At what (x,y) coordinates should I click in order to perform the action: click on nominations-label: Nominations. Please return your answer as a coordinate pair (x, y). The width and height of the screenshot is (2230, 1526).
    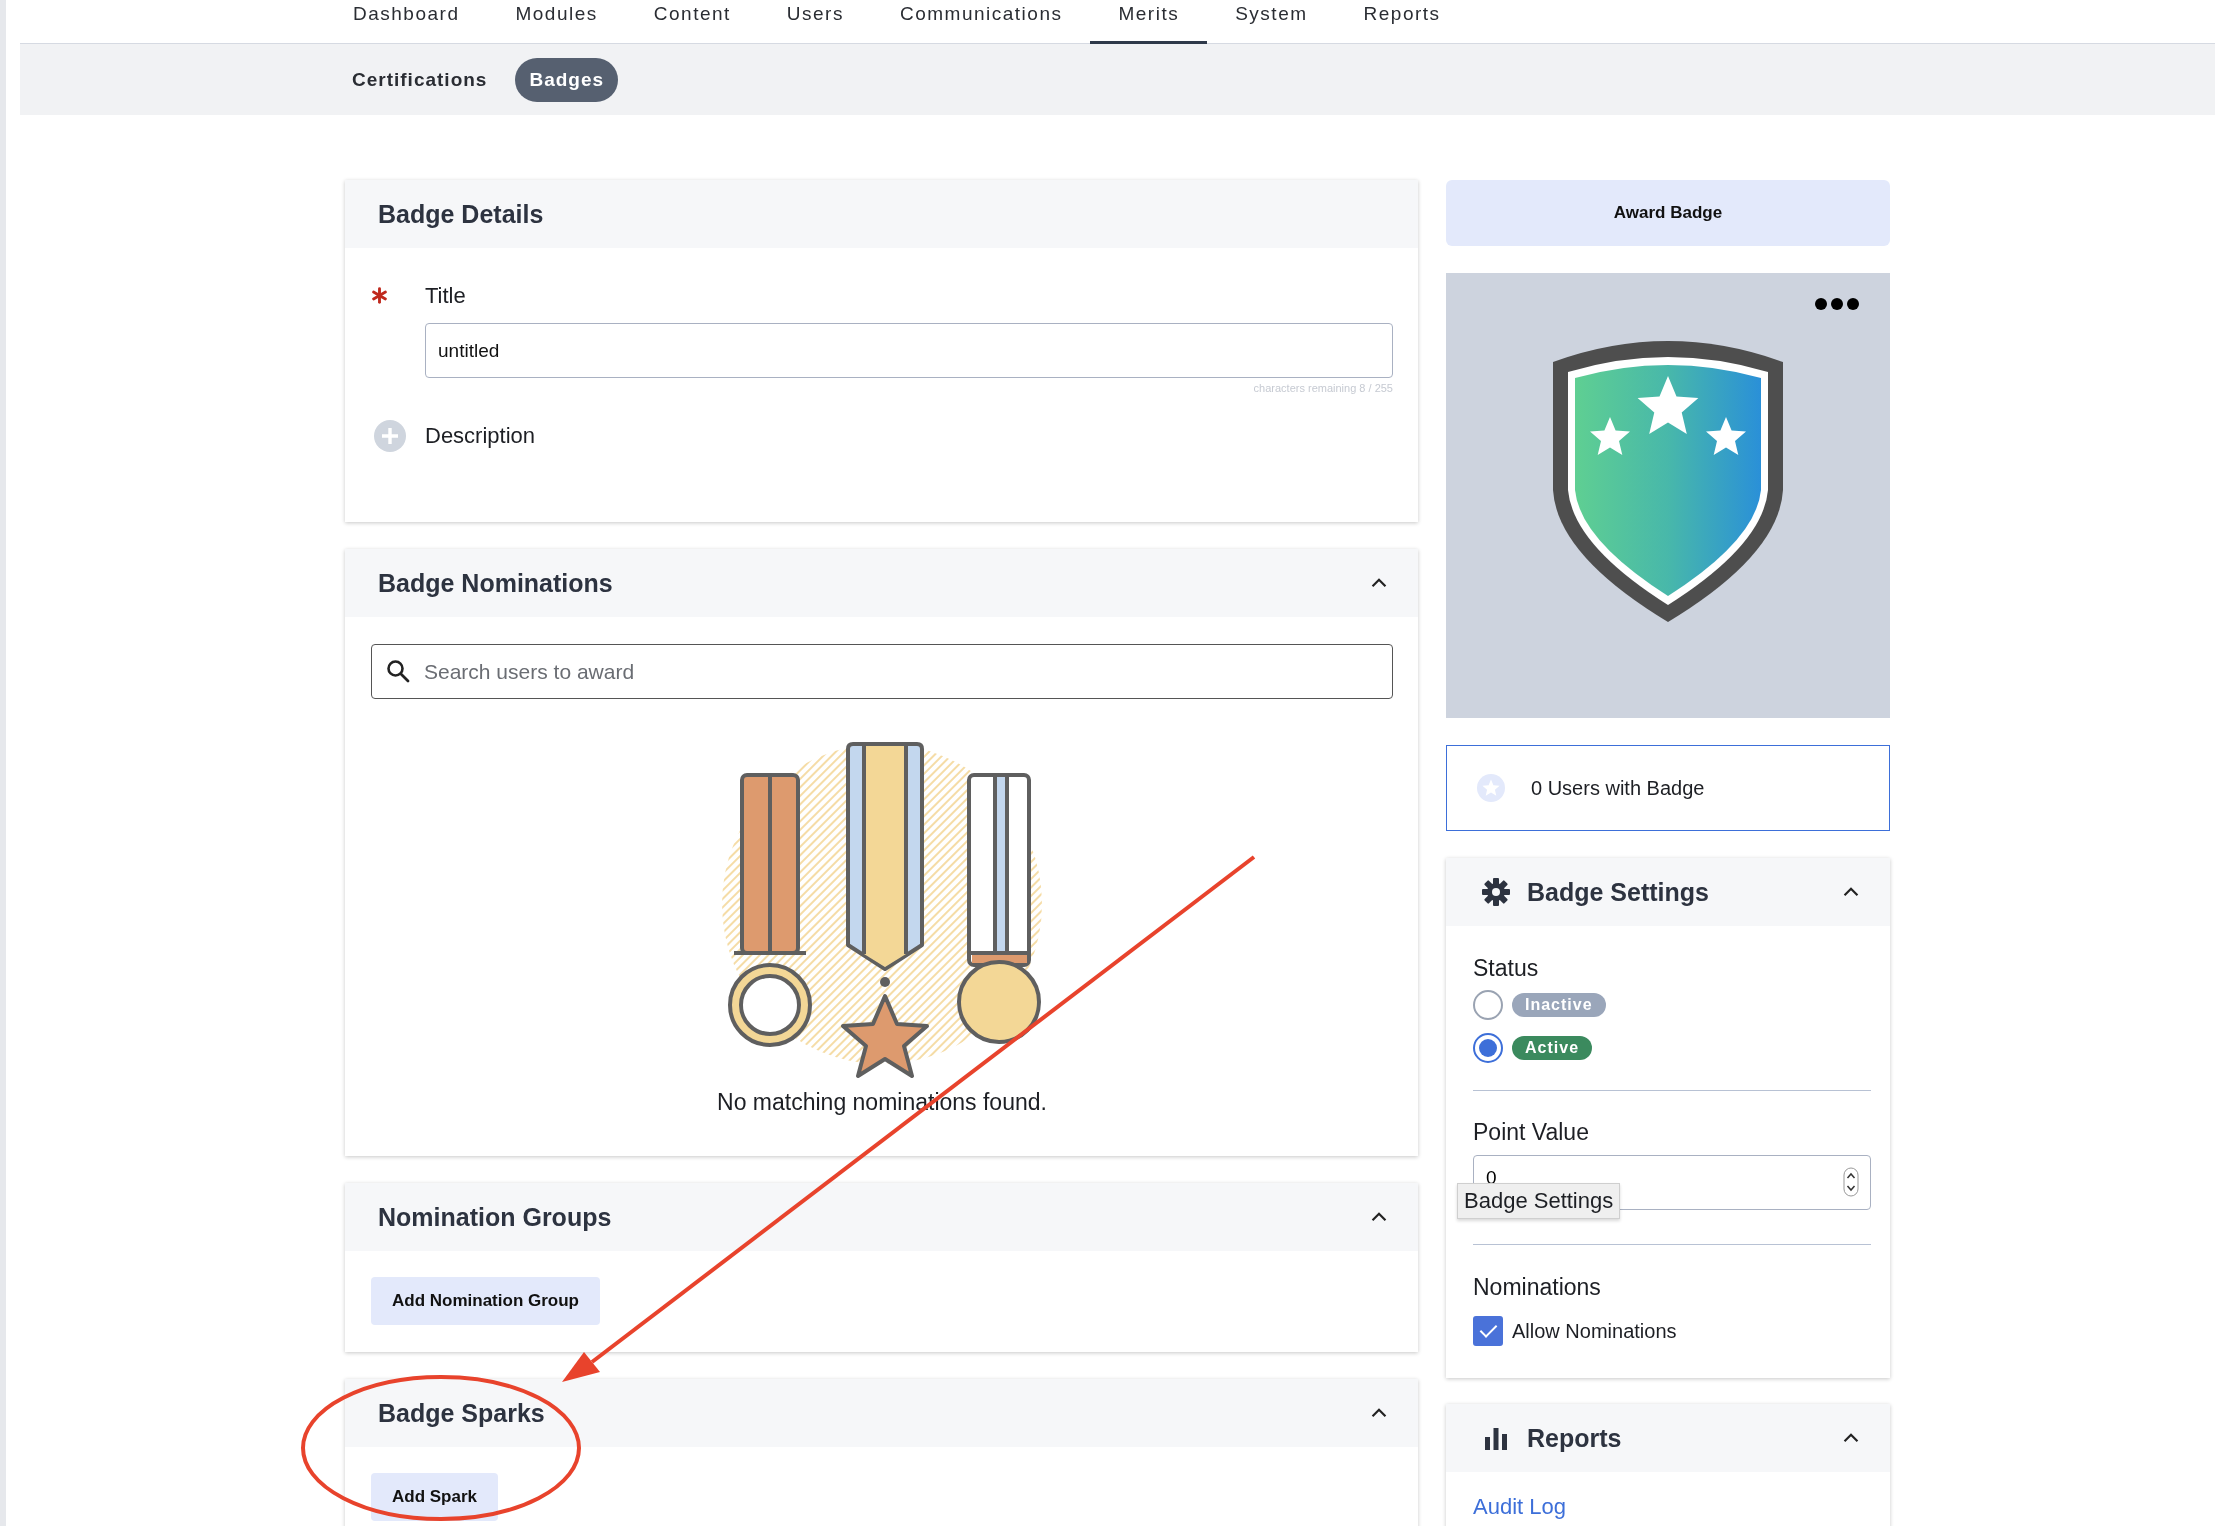
    Looking at the image, I should click on (1537, 1287).